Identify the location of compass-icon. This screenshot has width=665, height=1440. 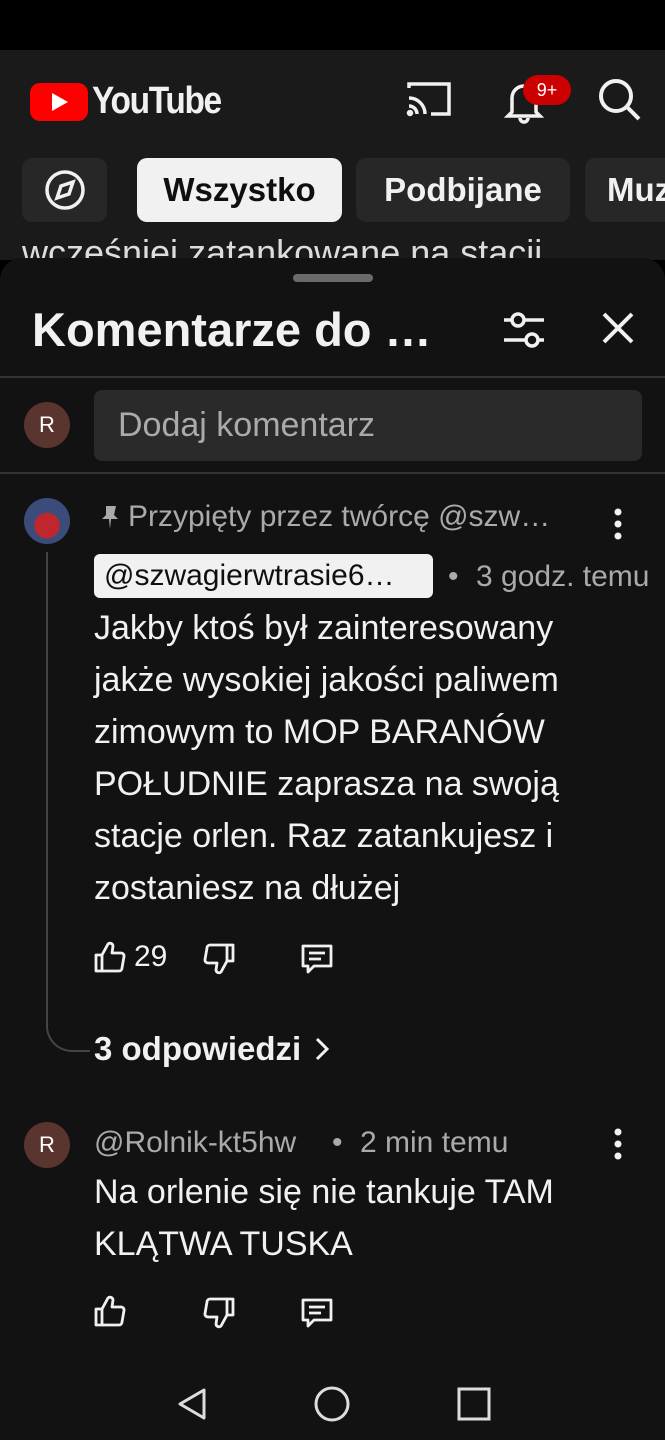
(64, 190).